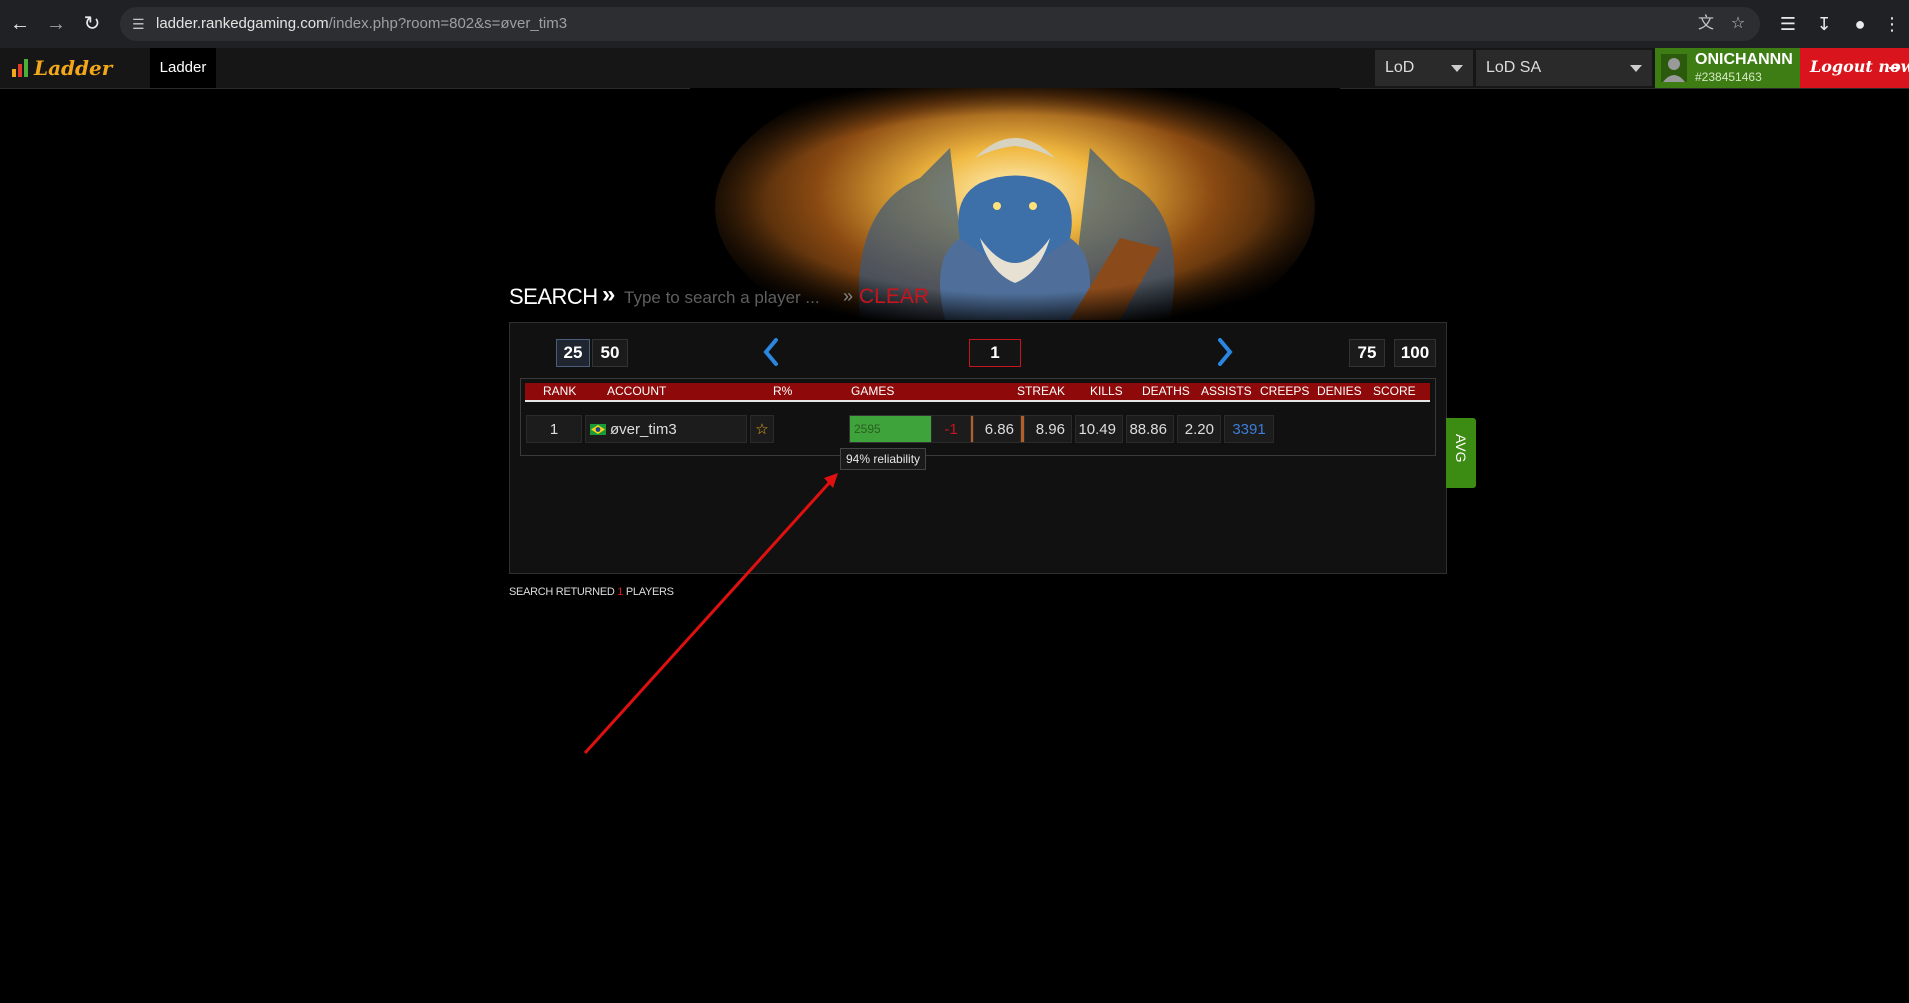  What do you see at coordinates (141, 24) in the screenshot?
I see `site-info-icon: ☰` at bounding box center [141, 24].